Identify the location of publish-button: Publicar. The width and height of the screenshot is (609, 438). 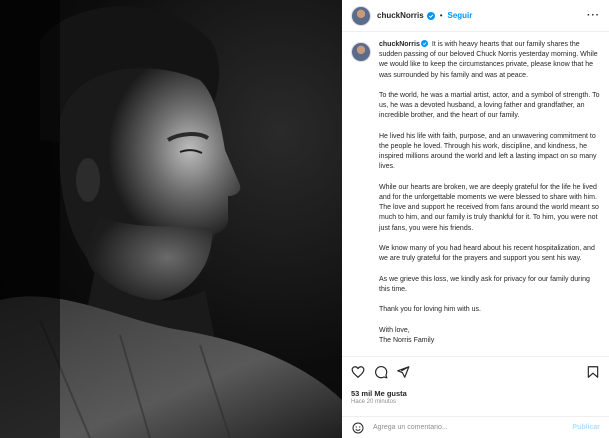
(586, 427).